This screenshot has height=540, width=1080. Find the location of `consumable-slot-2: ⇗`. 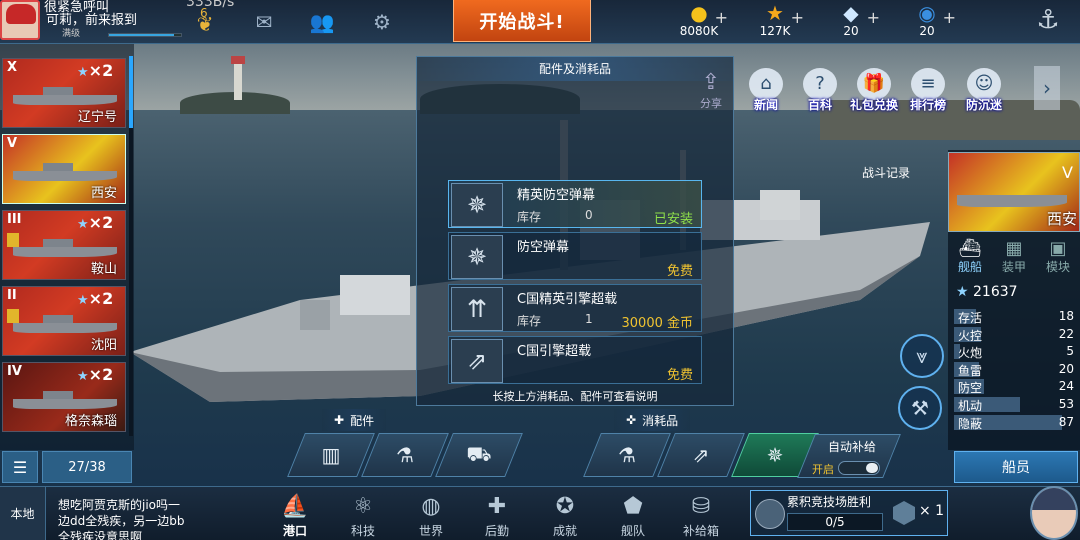

consumable-slot-2: ⇗ is located at coordinates (701, 455).